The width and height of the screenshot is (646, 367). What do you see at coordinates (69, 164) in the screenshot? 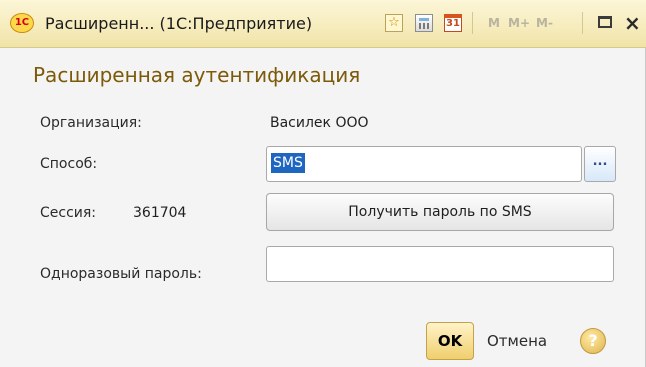
I see `method-label: Способ:` at bounding box center [69, 164].